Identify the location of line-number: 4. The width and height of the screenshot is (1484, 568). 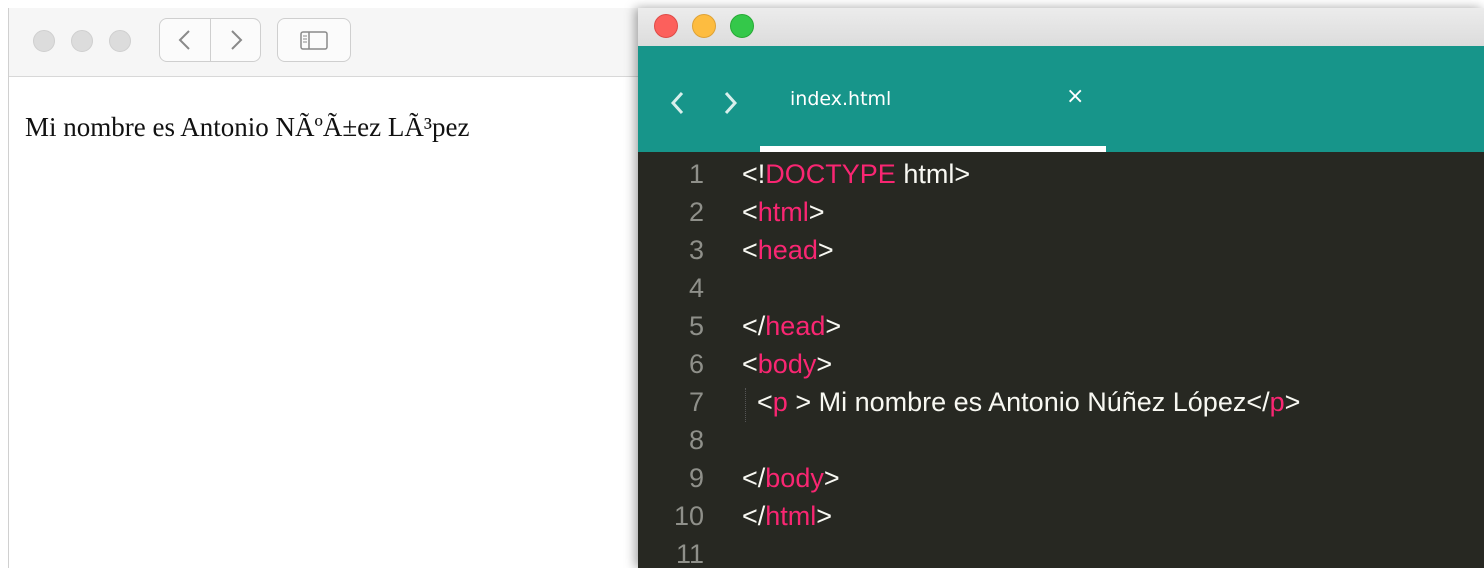
(696, 288).